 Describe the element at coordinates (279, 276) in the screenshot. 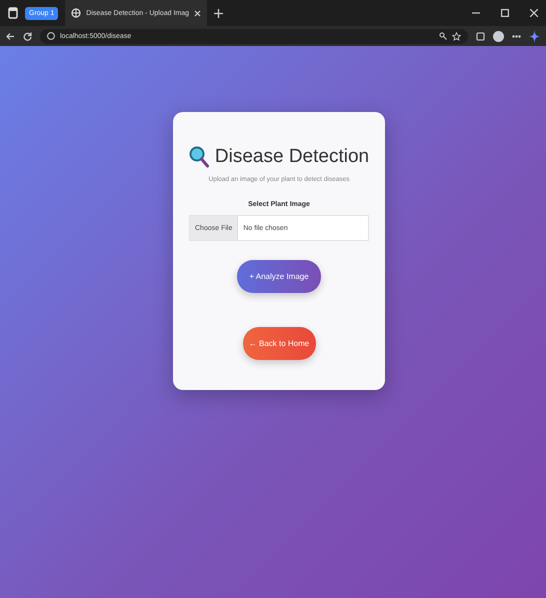

I see `analyze-button: + Analyze Image` at that location.